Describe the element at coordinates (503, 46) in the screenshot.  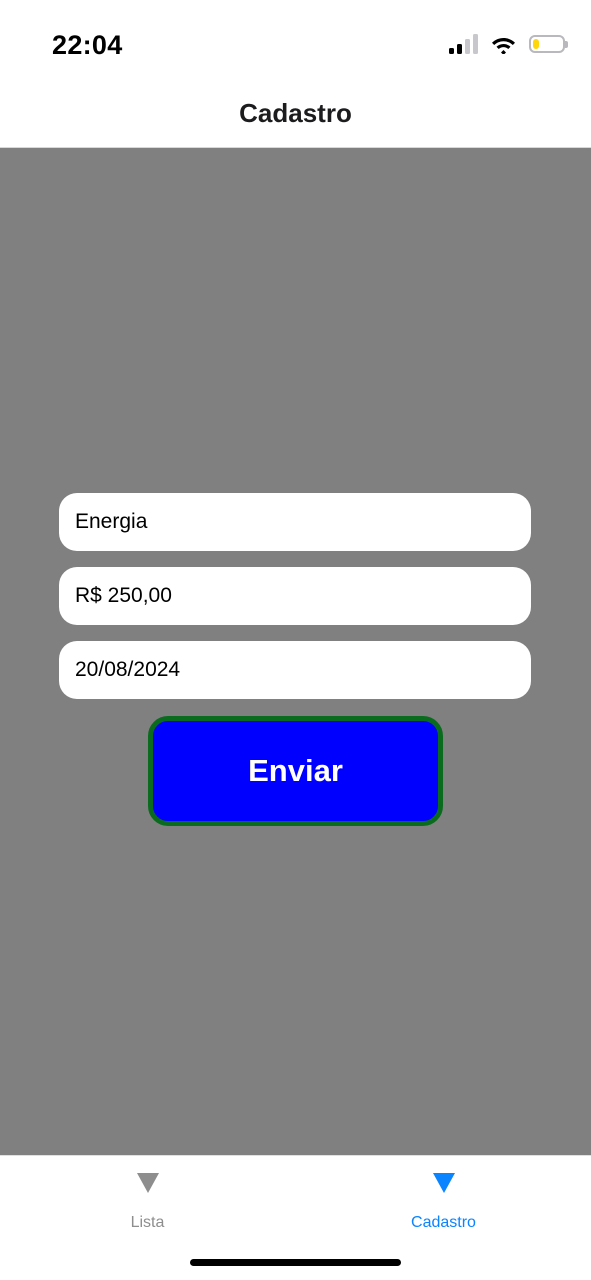
I see `wifi-icon` at that location.